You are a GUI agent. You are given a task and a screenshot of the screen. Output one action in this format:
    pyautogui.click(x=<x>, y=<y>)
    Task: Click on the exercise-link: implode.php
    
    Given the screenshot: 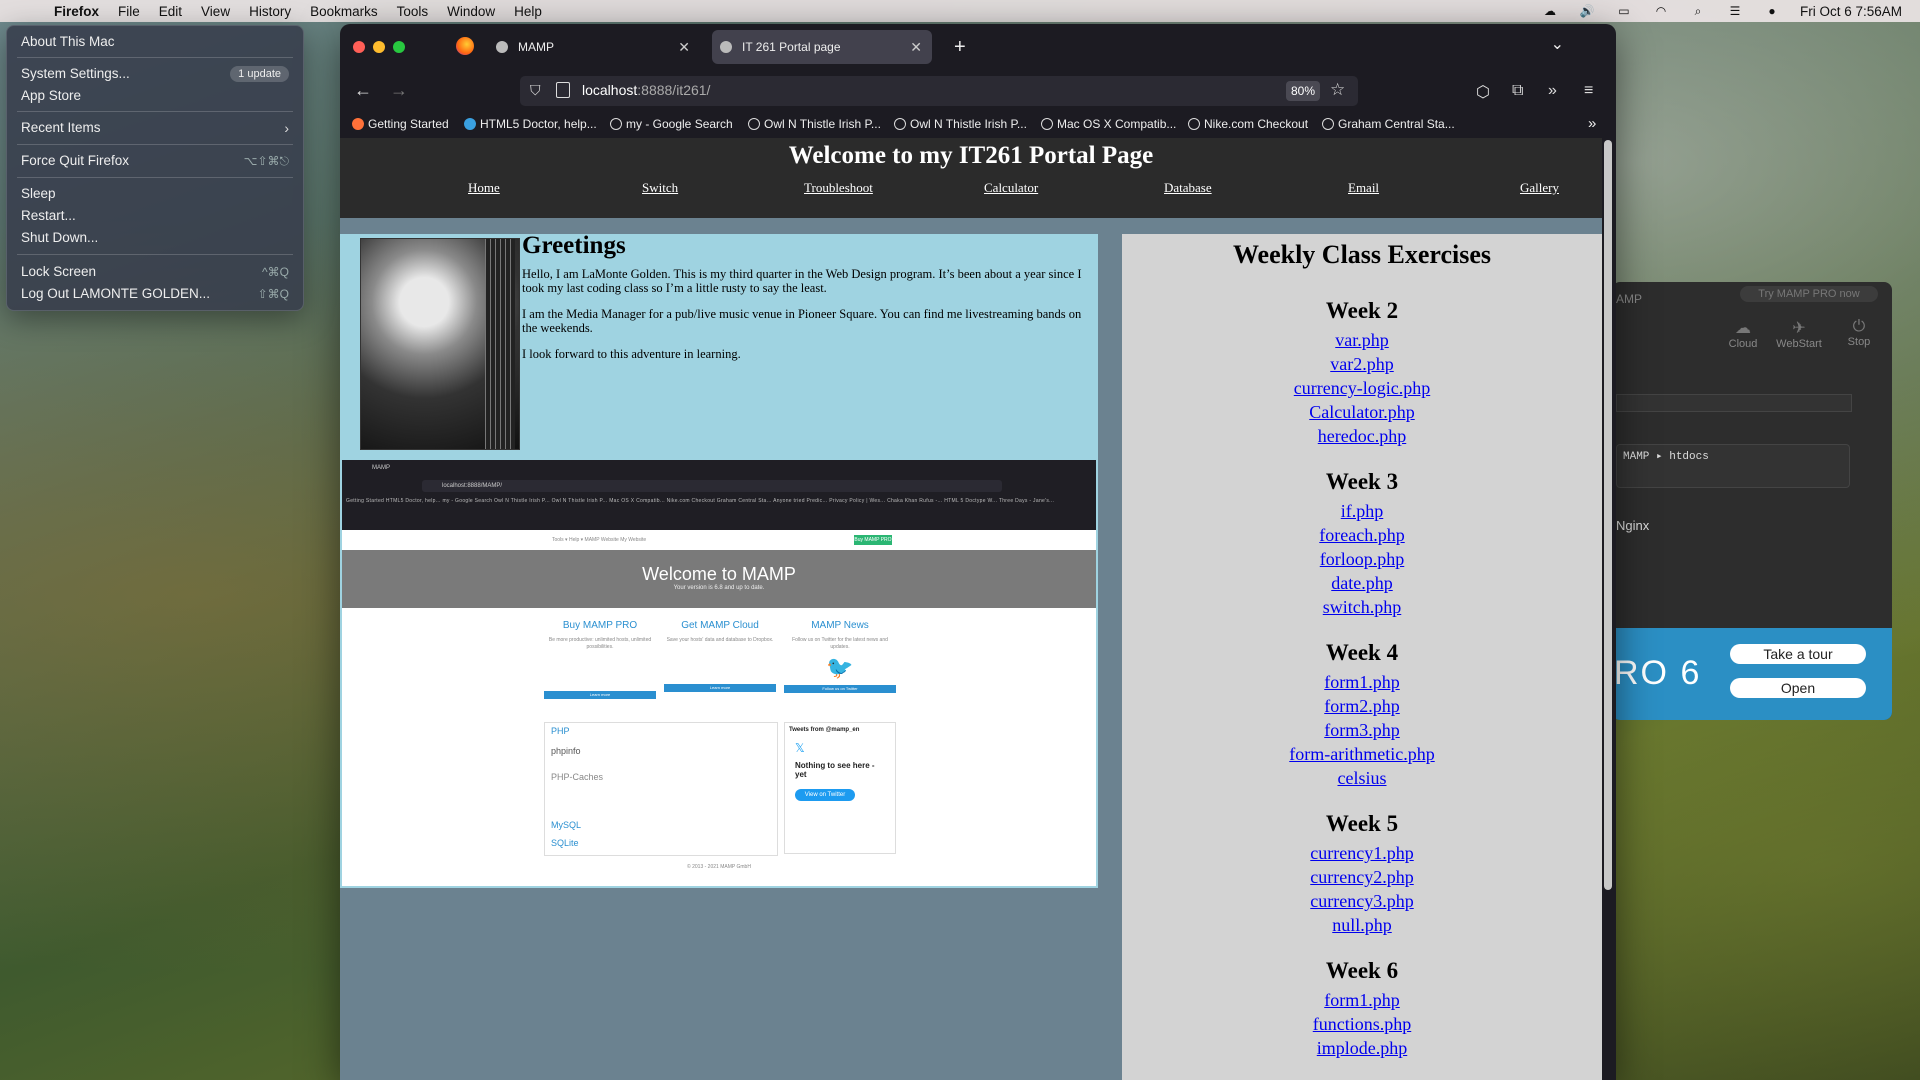 What is the action you would take?
    pyautogui.click(x=1362, y=1048)
    